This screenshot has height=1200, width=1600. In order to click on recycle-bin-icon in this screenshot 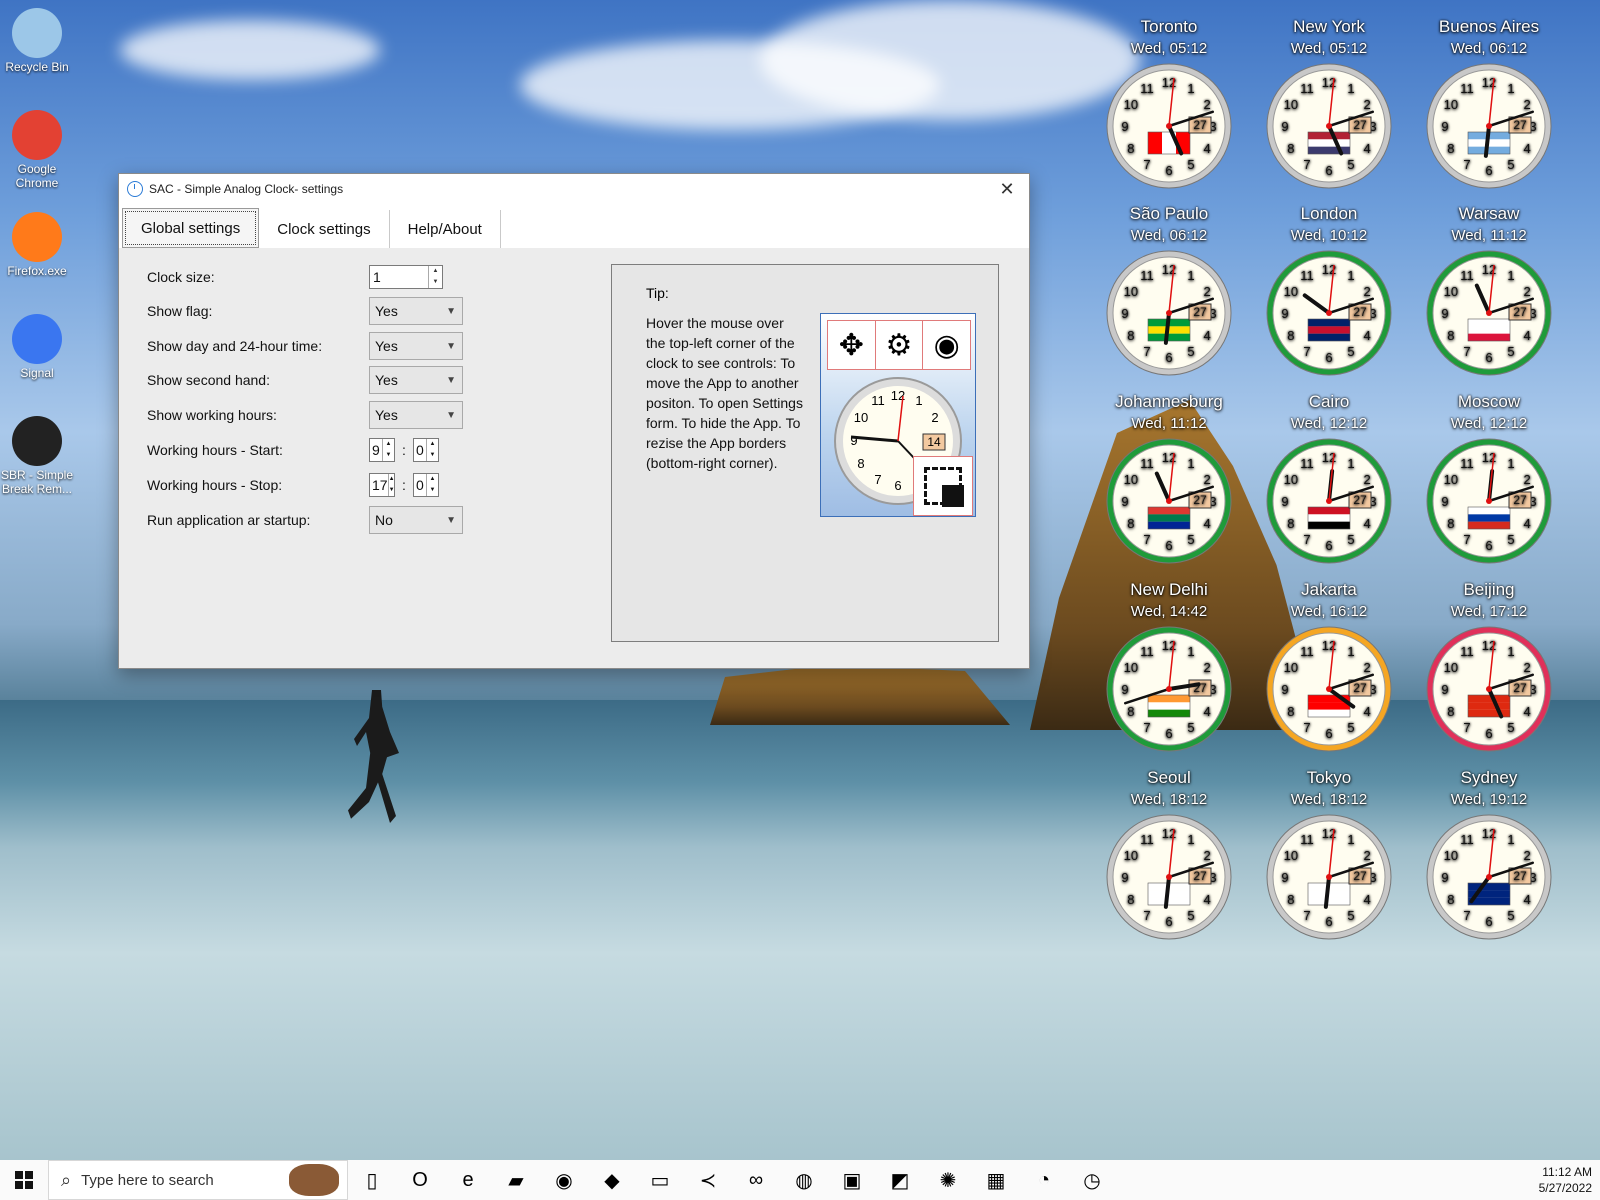, I will do `click(37, 33)`.